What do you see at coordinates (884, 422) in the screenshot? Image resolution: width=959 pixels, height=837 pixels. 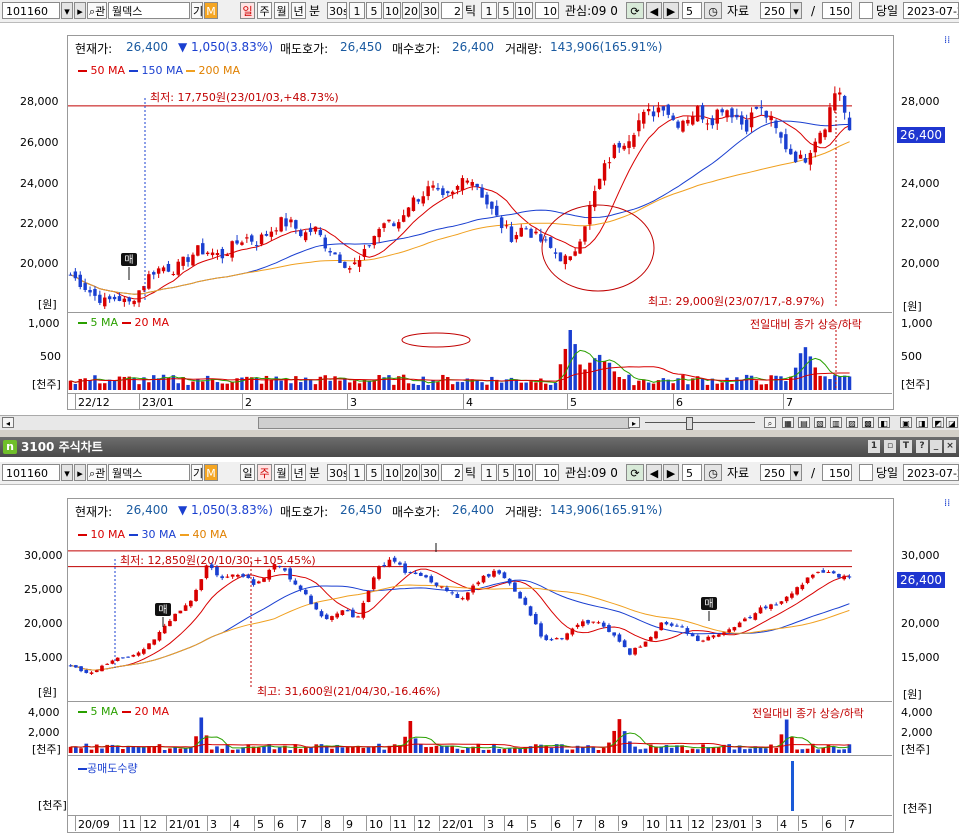 I see `tool7-icon: ◧` at bounding box center [884, 422].